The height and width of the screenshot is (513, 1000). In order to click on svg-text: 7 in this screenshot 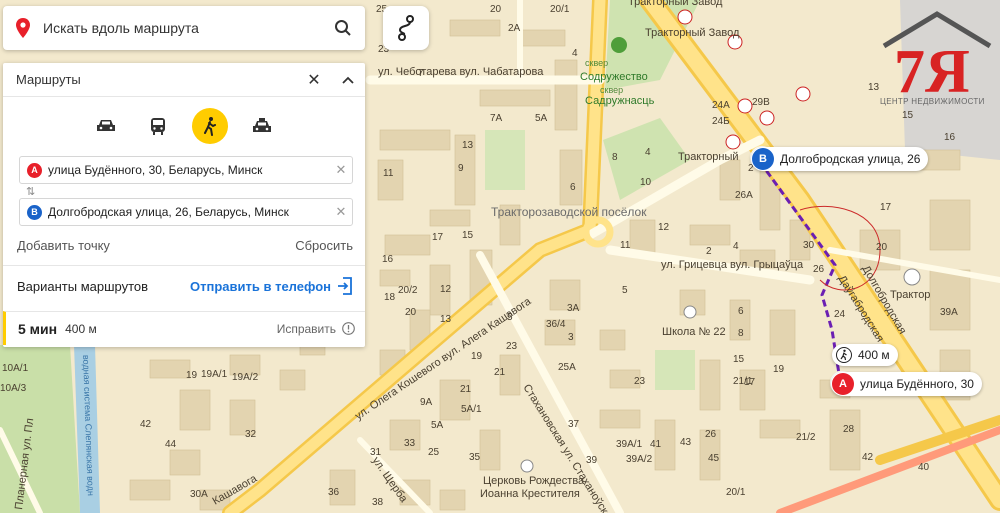, I will do `click(421, 73)`.